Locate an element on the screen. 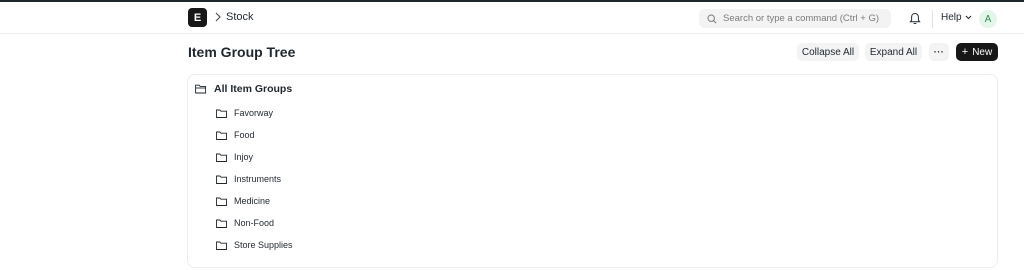 The width and height of the screenshot is (1024, 270). search-icon is located at coordinates (712, 18).